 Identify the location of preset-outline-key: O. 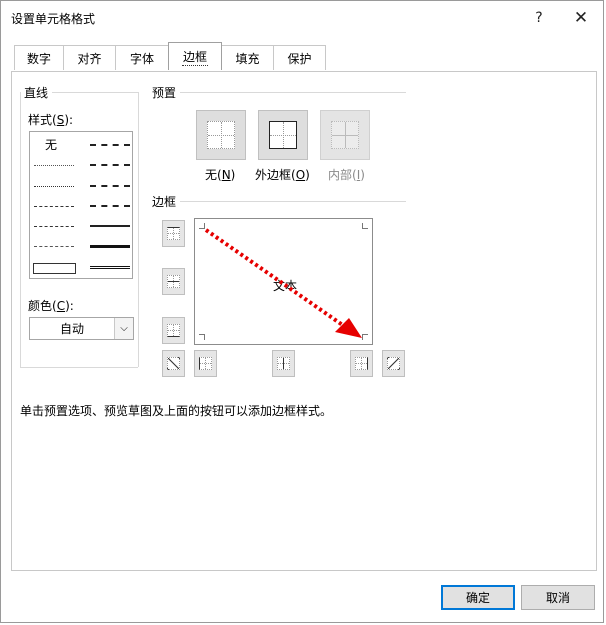
(300, 175).